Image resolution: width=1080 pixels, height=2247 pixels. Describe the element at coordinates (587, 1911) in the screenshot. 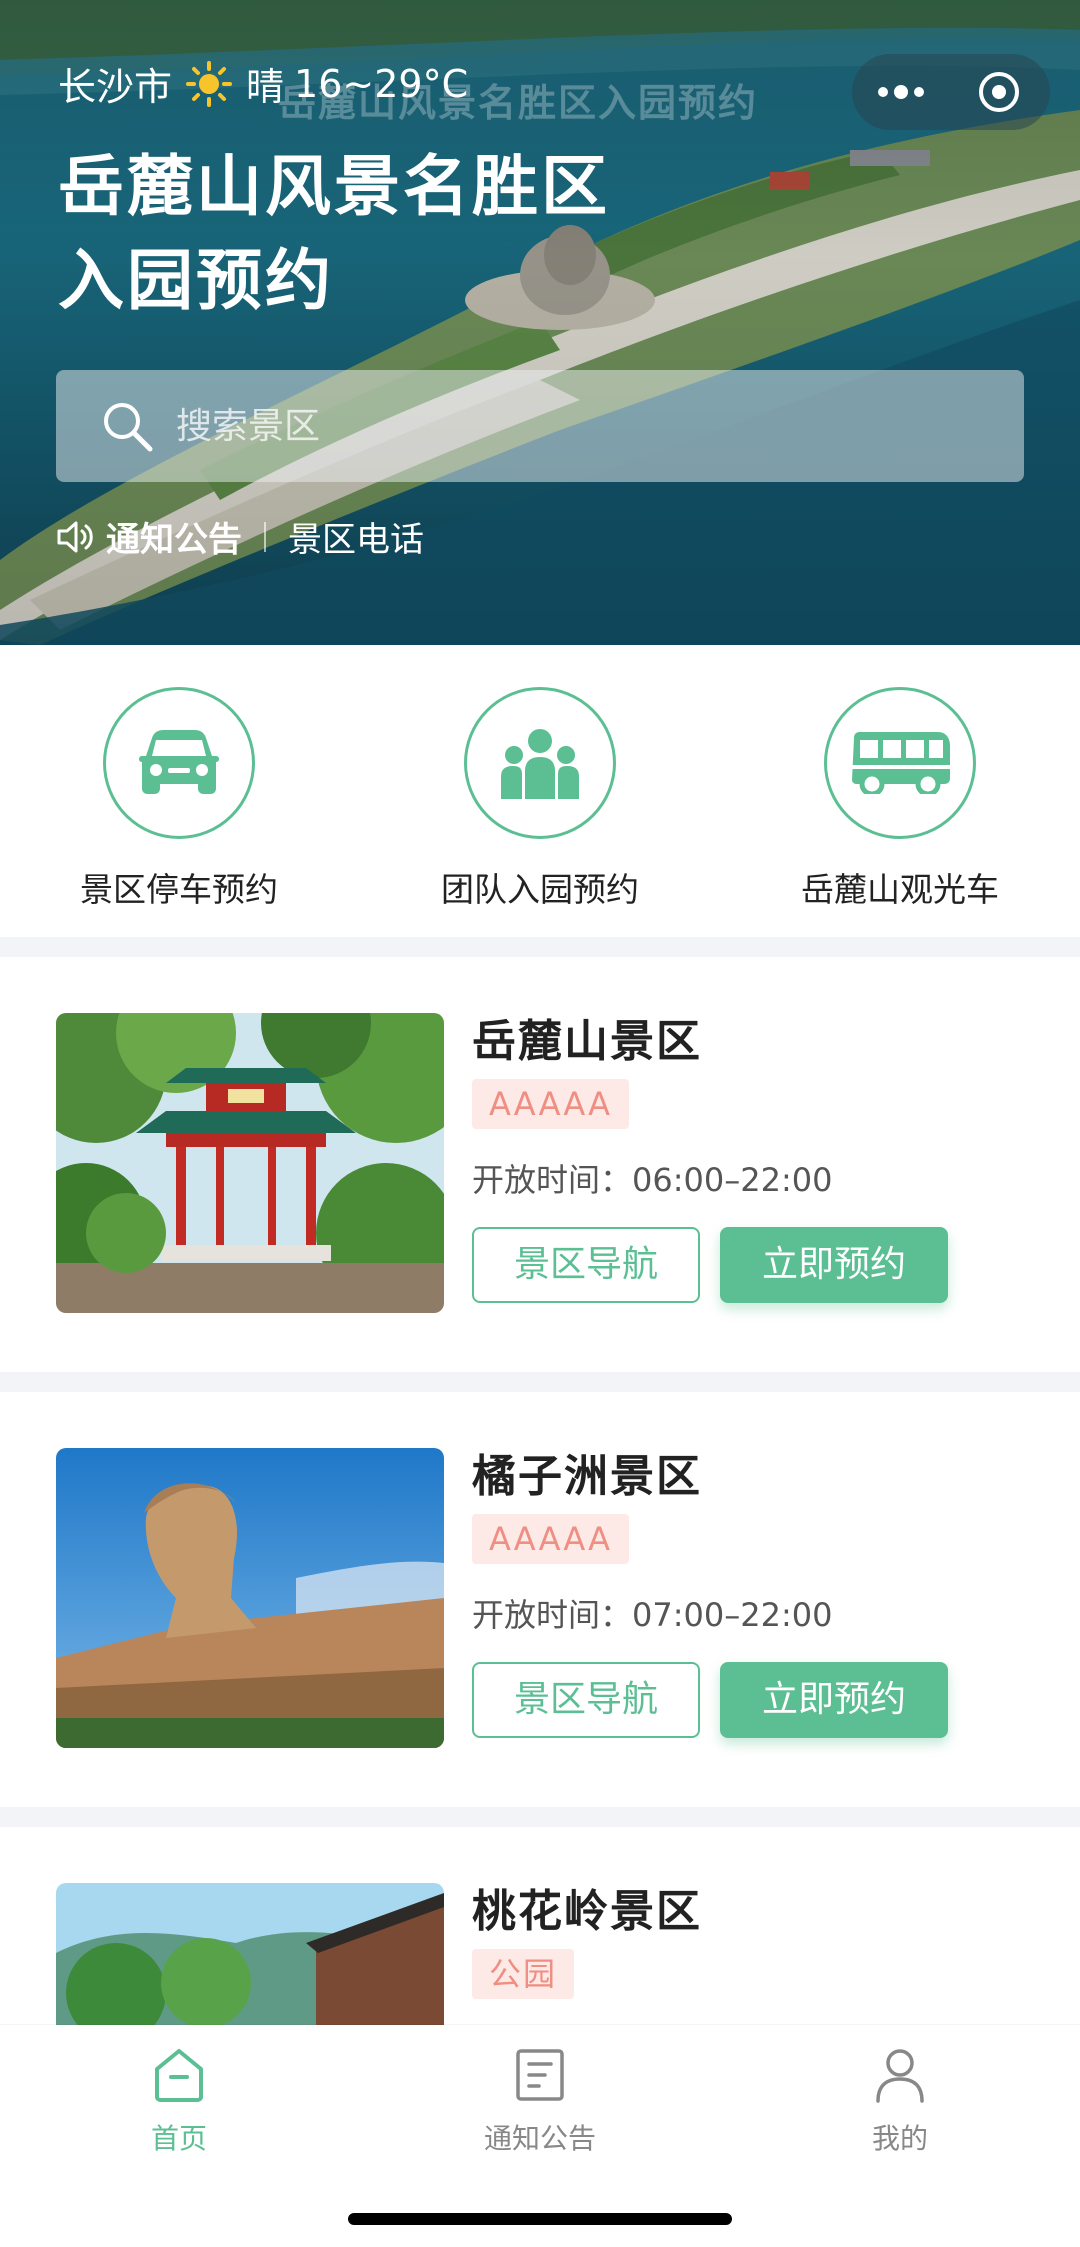

I see `scenic-name: 桃花岭景区` at that location.